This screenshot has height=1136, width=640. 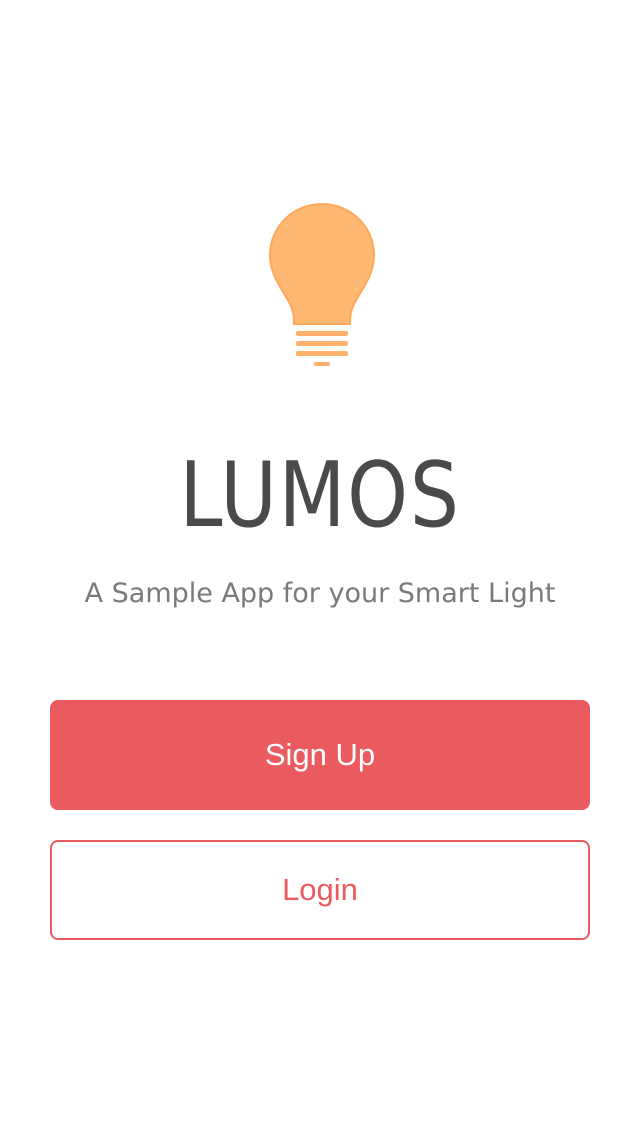 I want to click on sign-up-button: Sign Up, so click(x=320, y=755).